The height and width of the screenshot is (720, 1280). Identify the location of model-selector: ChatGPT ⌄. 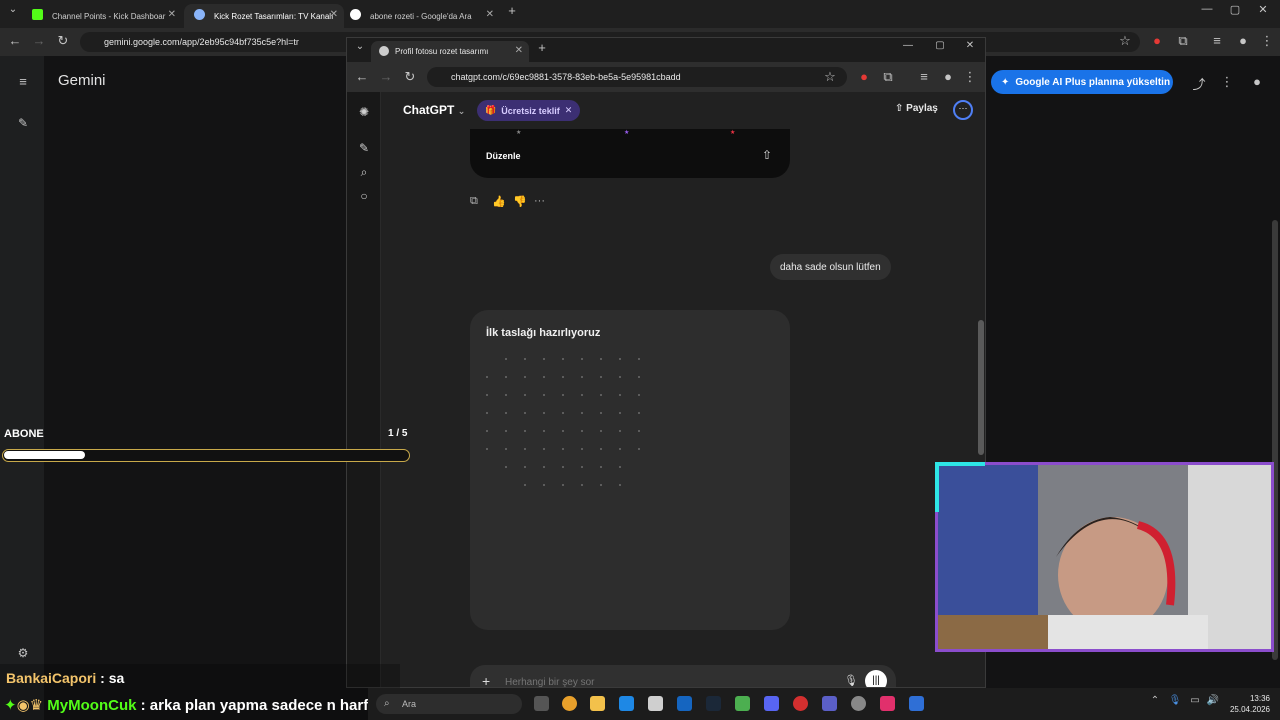
(434, 110).